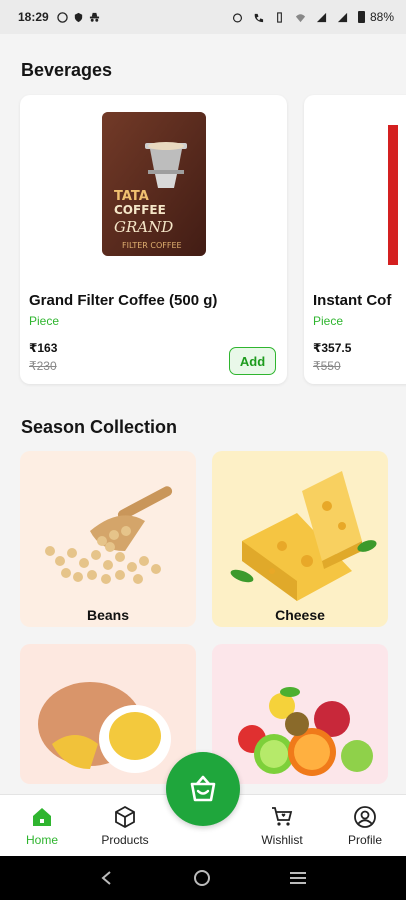 This screenshot has height=900, width=406. Describe the element at coordinates (282, 816) in the screenshot. I see `cart-heart-icon` at that location.